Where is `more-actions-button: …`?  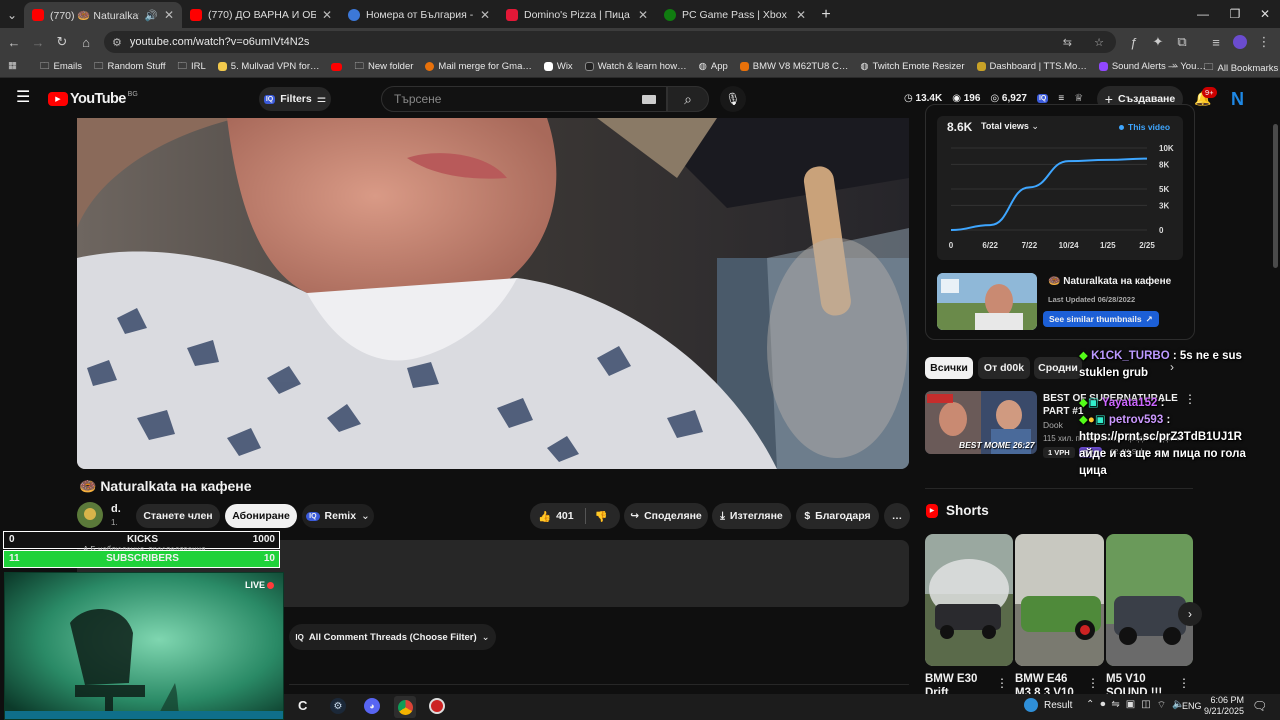
more-actions-button: … is located at coordinates (897, 516).